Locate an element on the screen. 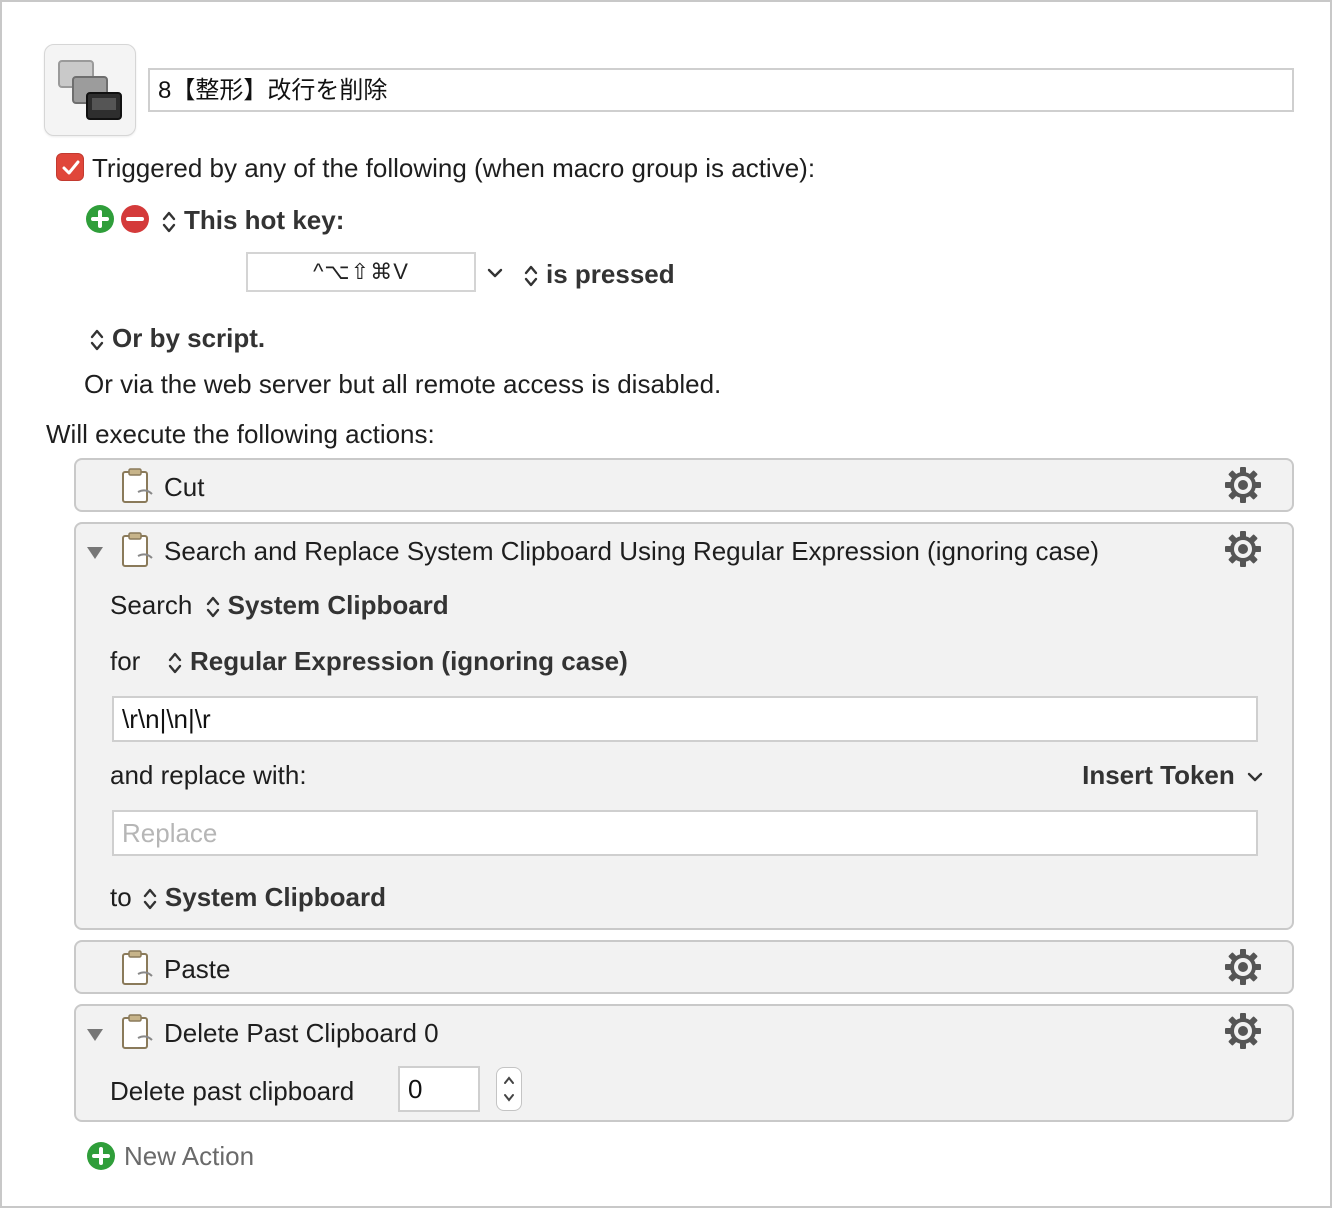  new-action-link: New Action is located at coordinates (189, 1156).